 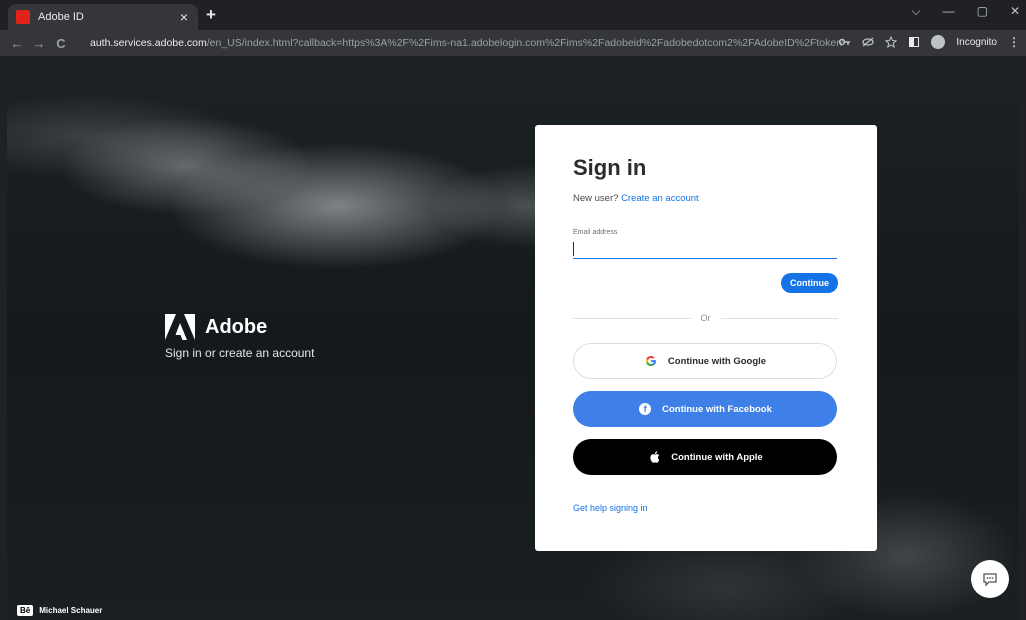 What do you see at coordinates (103, 17) in the screenshot?
I see `browser-tab: Adobe ID ×` at bounding box center [103, 17].